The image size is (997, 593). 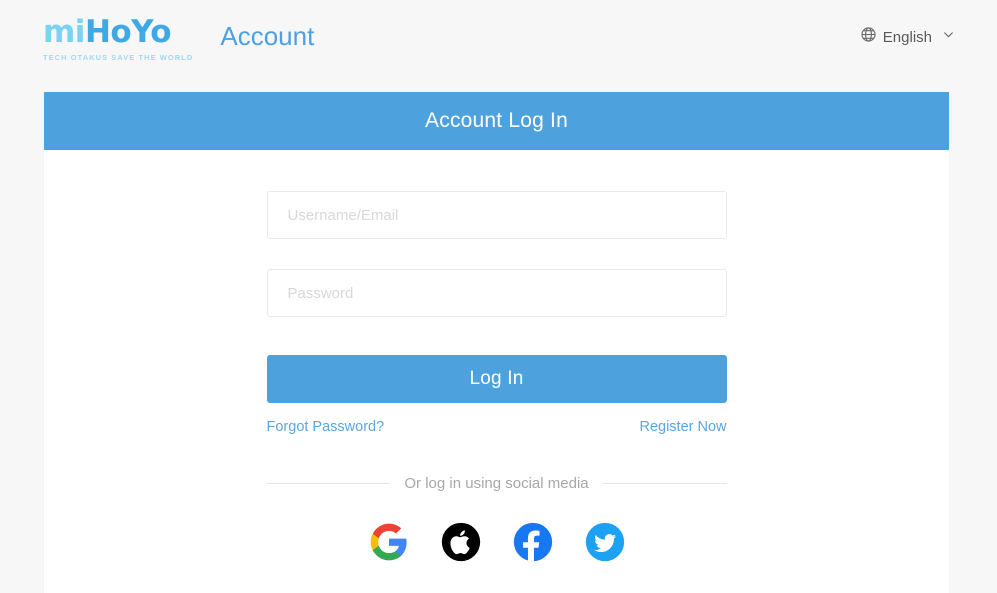 I want to click on divider-line-left, so click(x=328, y=483).